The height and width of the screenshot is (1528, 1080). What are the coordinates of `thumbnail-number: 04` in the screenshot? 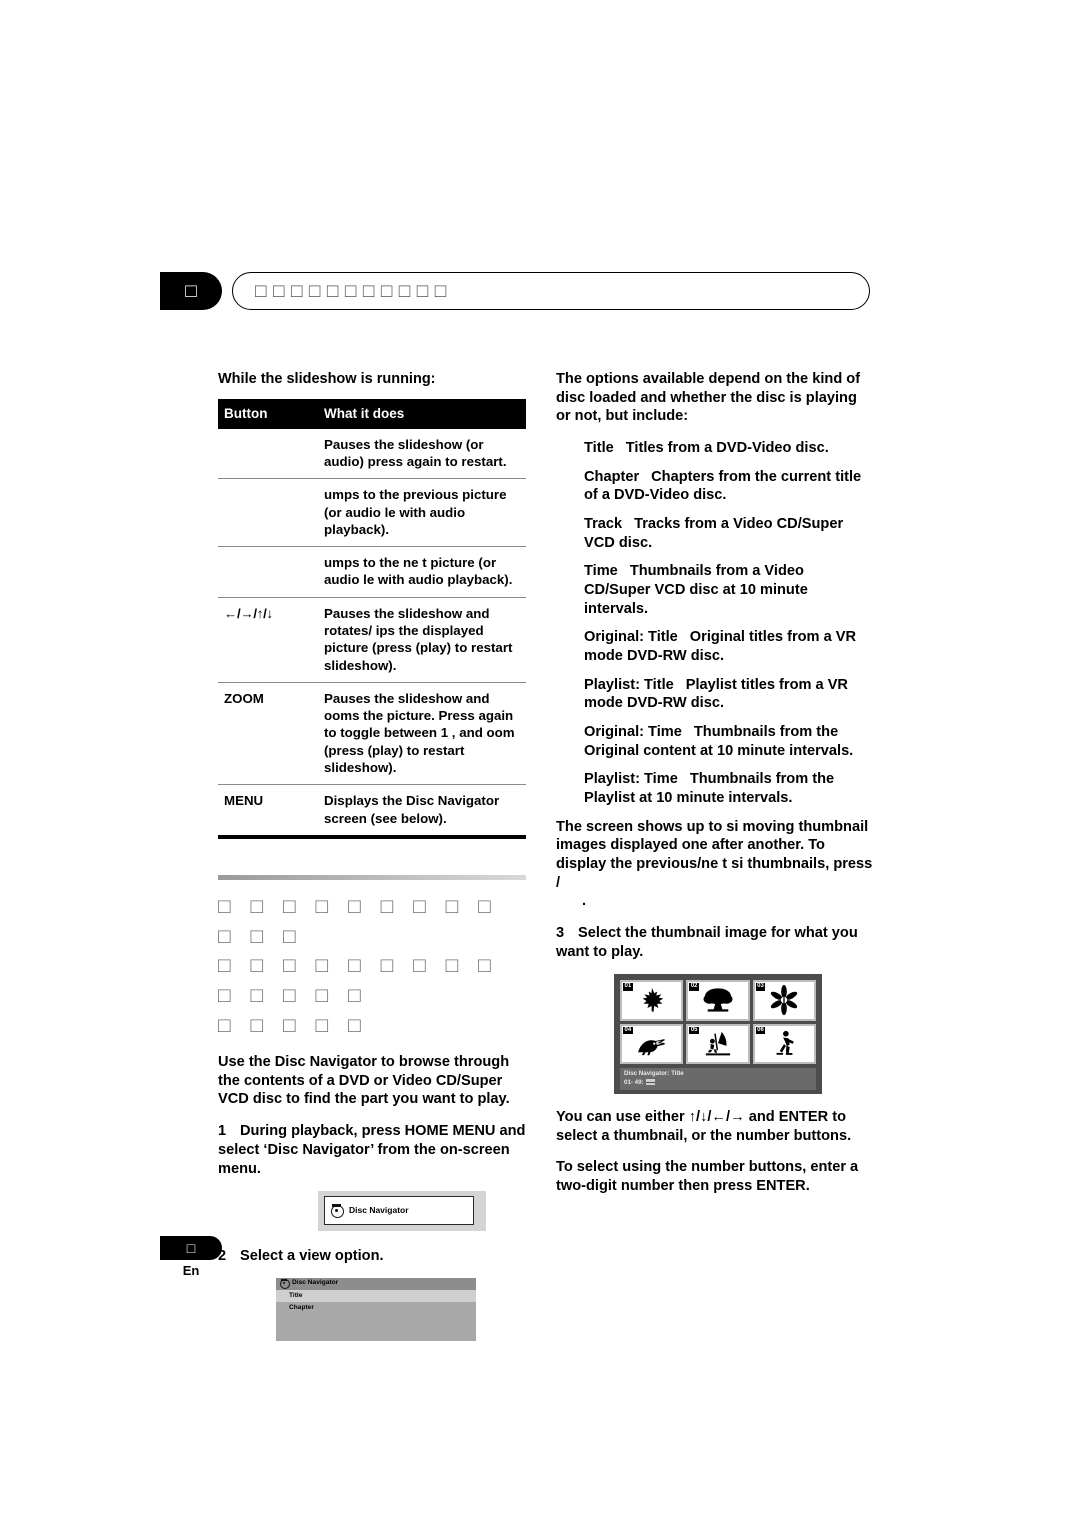 It's located at (628, 1030).